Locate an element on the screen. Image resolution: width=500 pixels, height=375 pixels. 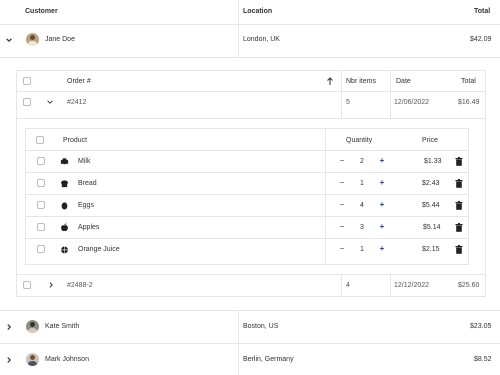
apple-icon is located at coordinates (64, 227).